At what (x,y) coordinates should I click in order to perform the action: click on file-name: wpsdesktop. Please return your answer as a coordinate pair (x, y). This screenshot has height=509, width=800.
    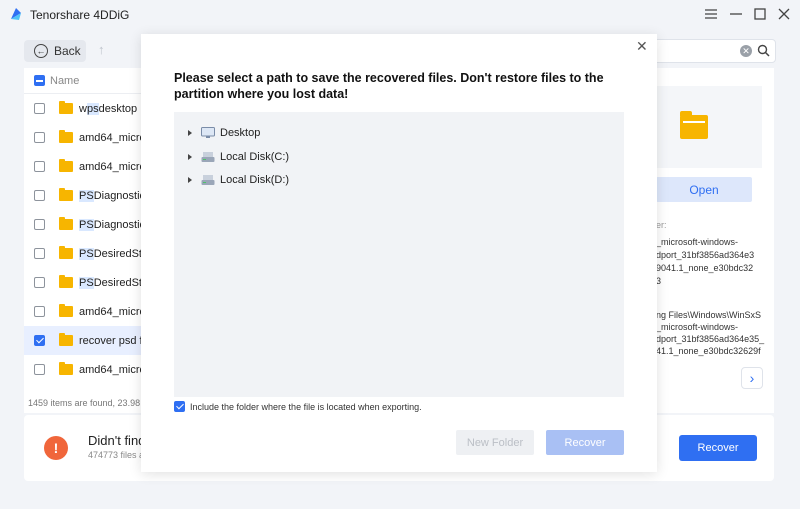
    Looking at the image, I should click on (108, 108).